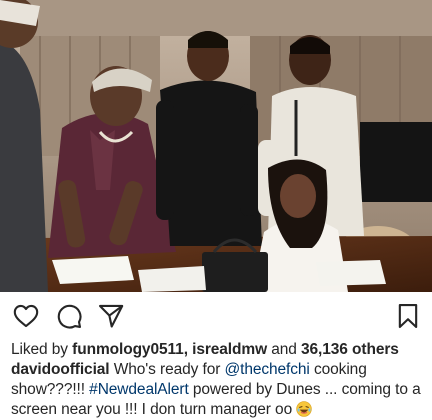 Image resolution: width=432 pixels, height=420 pixels. Describe the element at coordinates (111, 316) in the screenshot. I see `share-icon` at that location.